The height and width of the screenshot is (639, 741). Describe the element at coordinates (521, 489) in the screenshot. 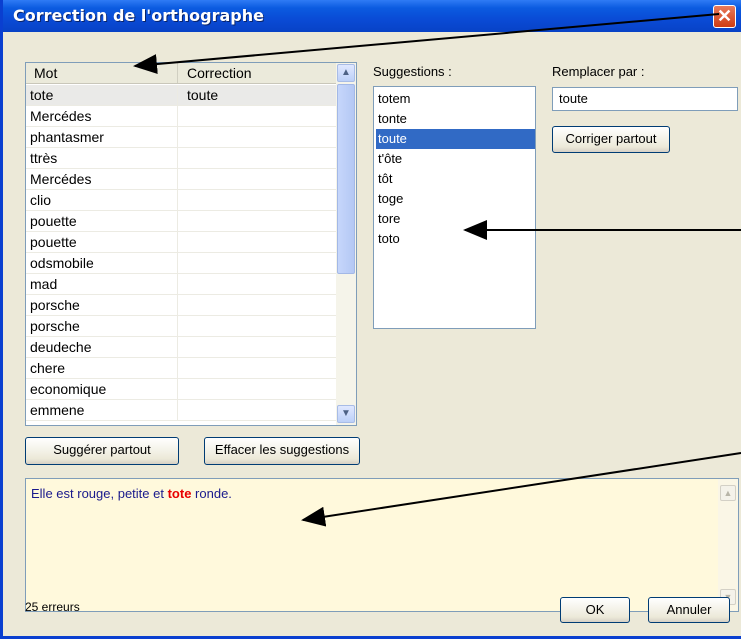

I see `arrow-to-context` at that location.